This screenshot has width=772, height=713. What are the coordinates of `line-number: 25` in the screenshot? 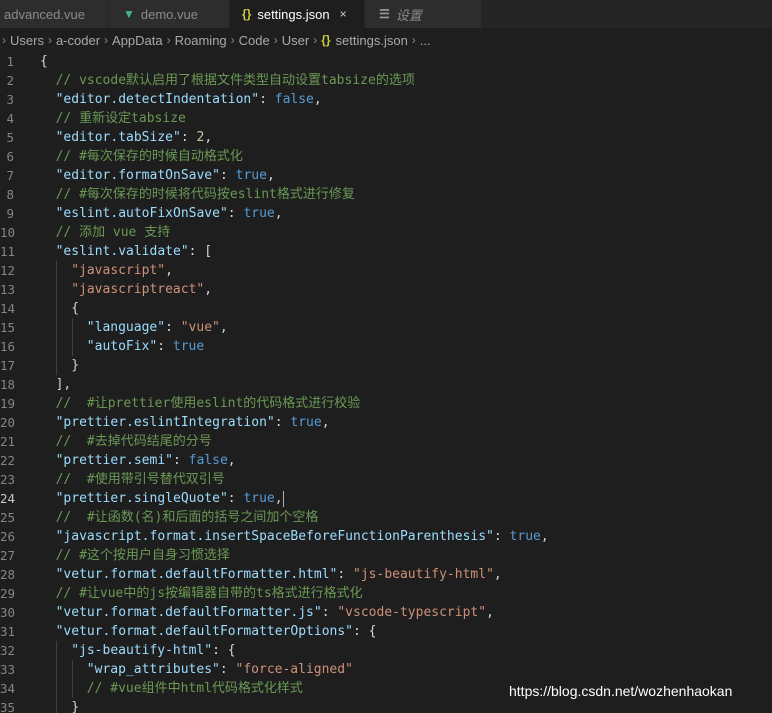 It's located at (8, 517).